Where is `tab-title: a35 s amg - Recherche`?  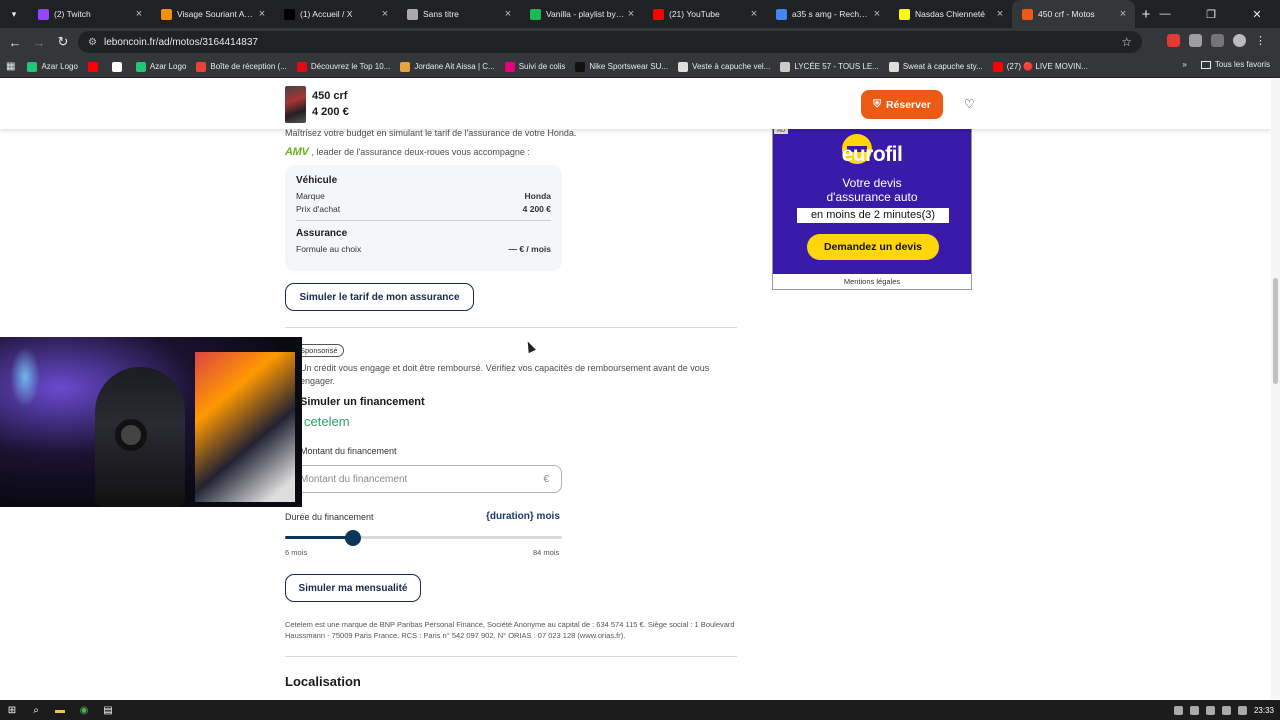
tab-title: a35 s amg - Recherche is located at coordinates (831, 14).